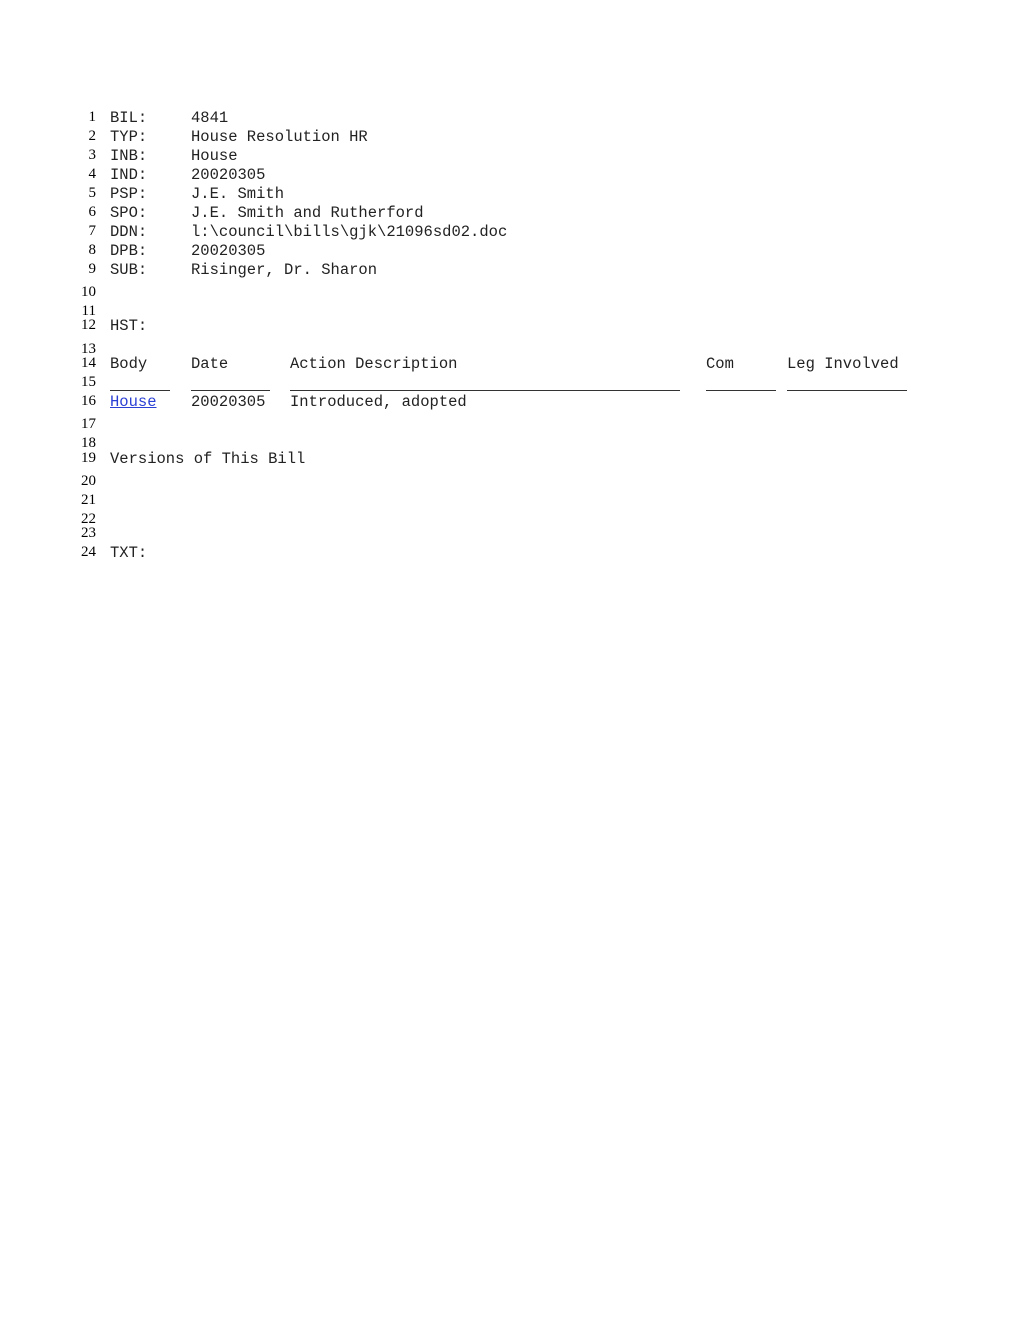 Image resolution: width=1020 pixels, height=1320 pixels. I want to click on column-rule-leg, so click(847, 390).